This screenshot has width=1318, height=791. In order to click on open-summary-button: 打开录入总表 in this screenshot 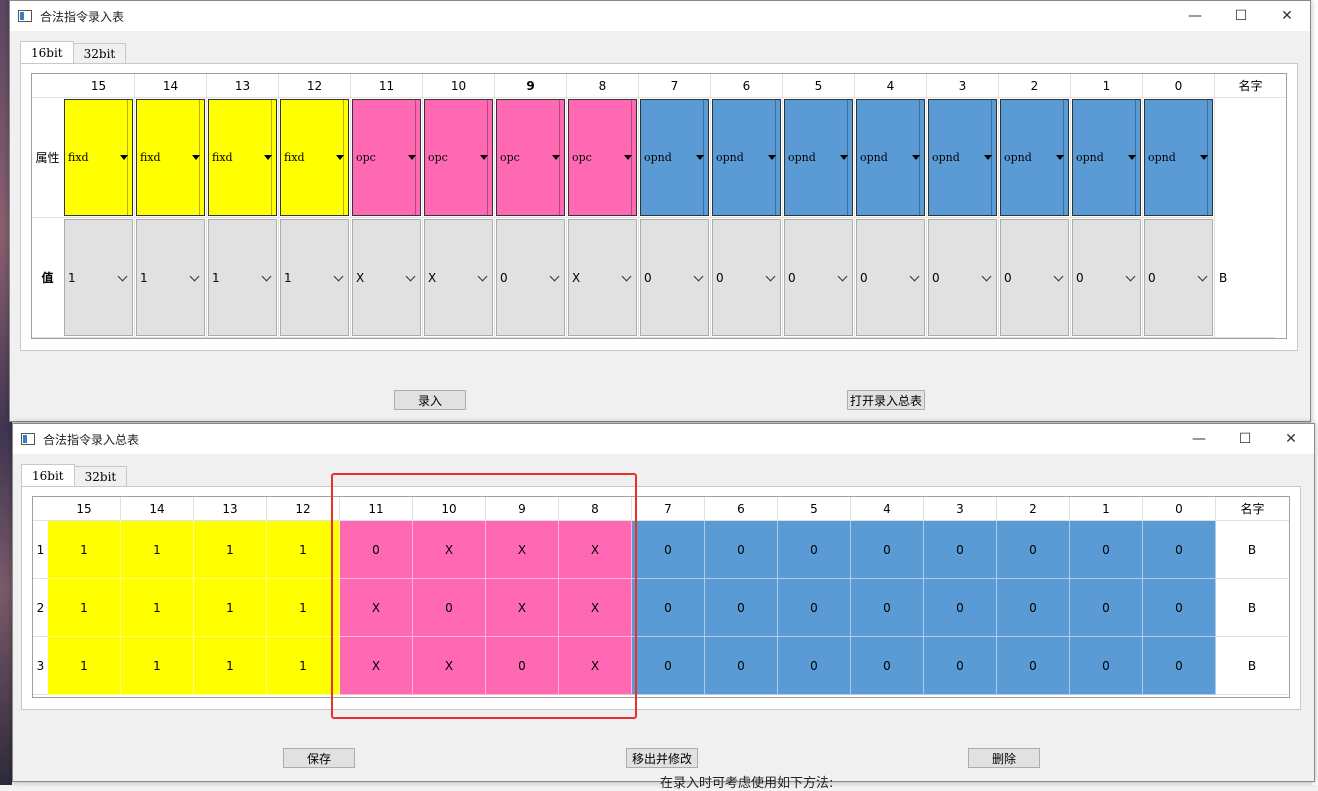, I will do `click(886, 400)`.